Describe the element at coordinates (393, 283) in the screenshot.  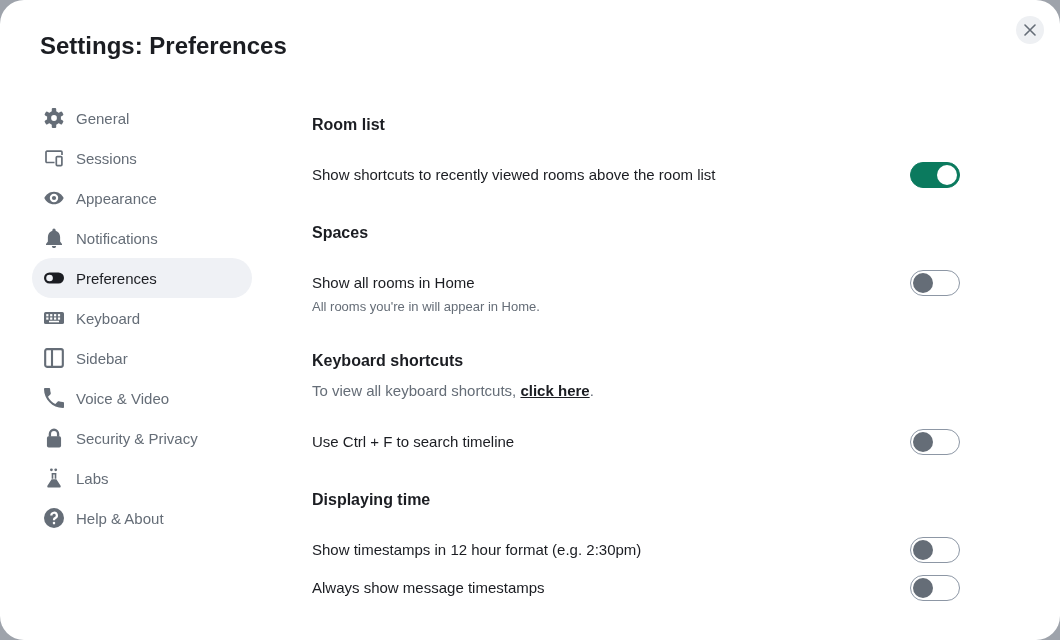
I see `setting-label: Show all rooms in Home` at that location.